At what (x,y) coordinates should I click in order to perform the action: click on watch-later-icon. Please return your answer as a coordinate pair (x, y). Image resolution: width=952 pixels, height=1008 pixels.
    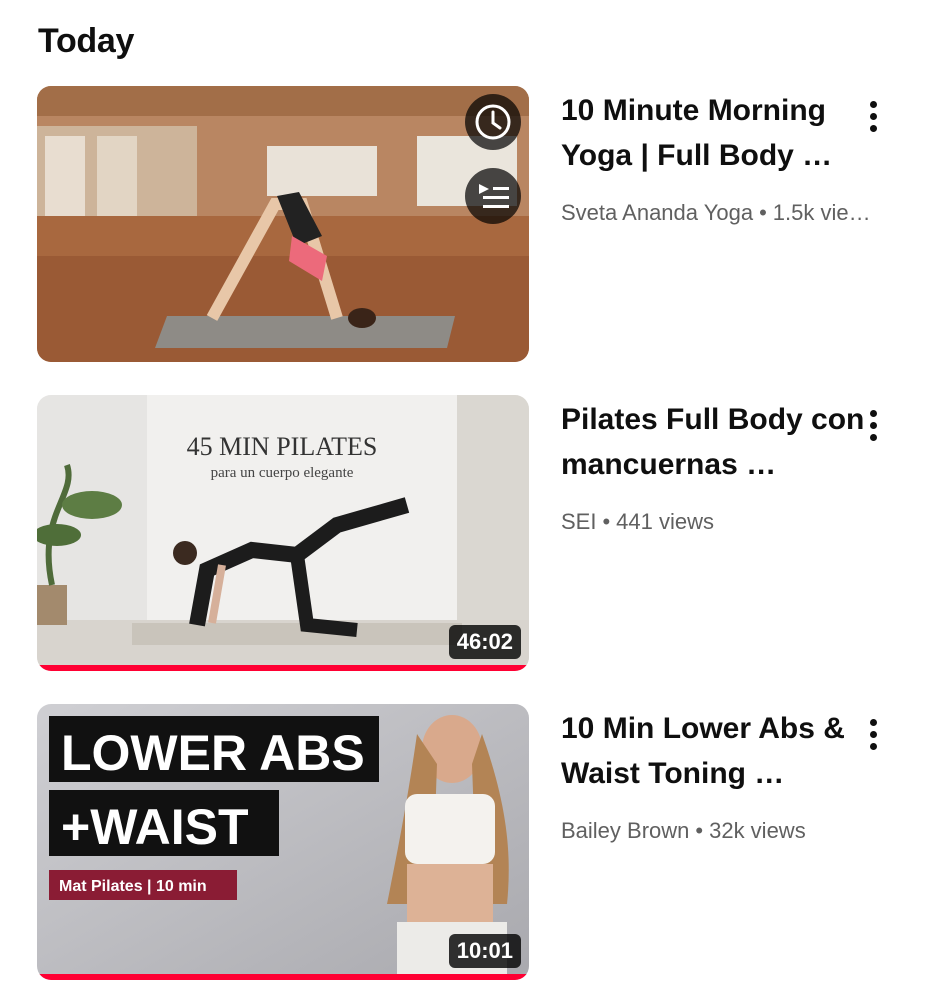
    Looking at the image, I should click on (493, 122).